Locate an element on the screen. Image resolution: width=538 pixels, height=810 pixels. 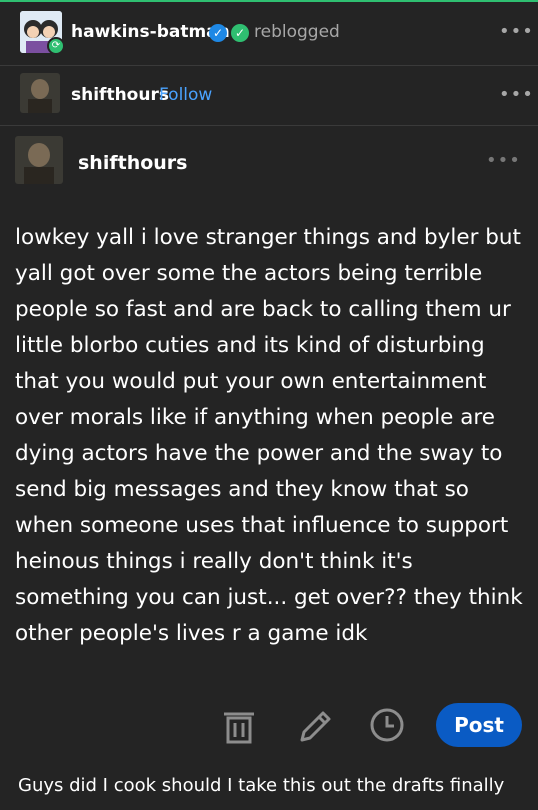
top-accent-bar is located at coordinates (269, 1).